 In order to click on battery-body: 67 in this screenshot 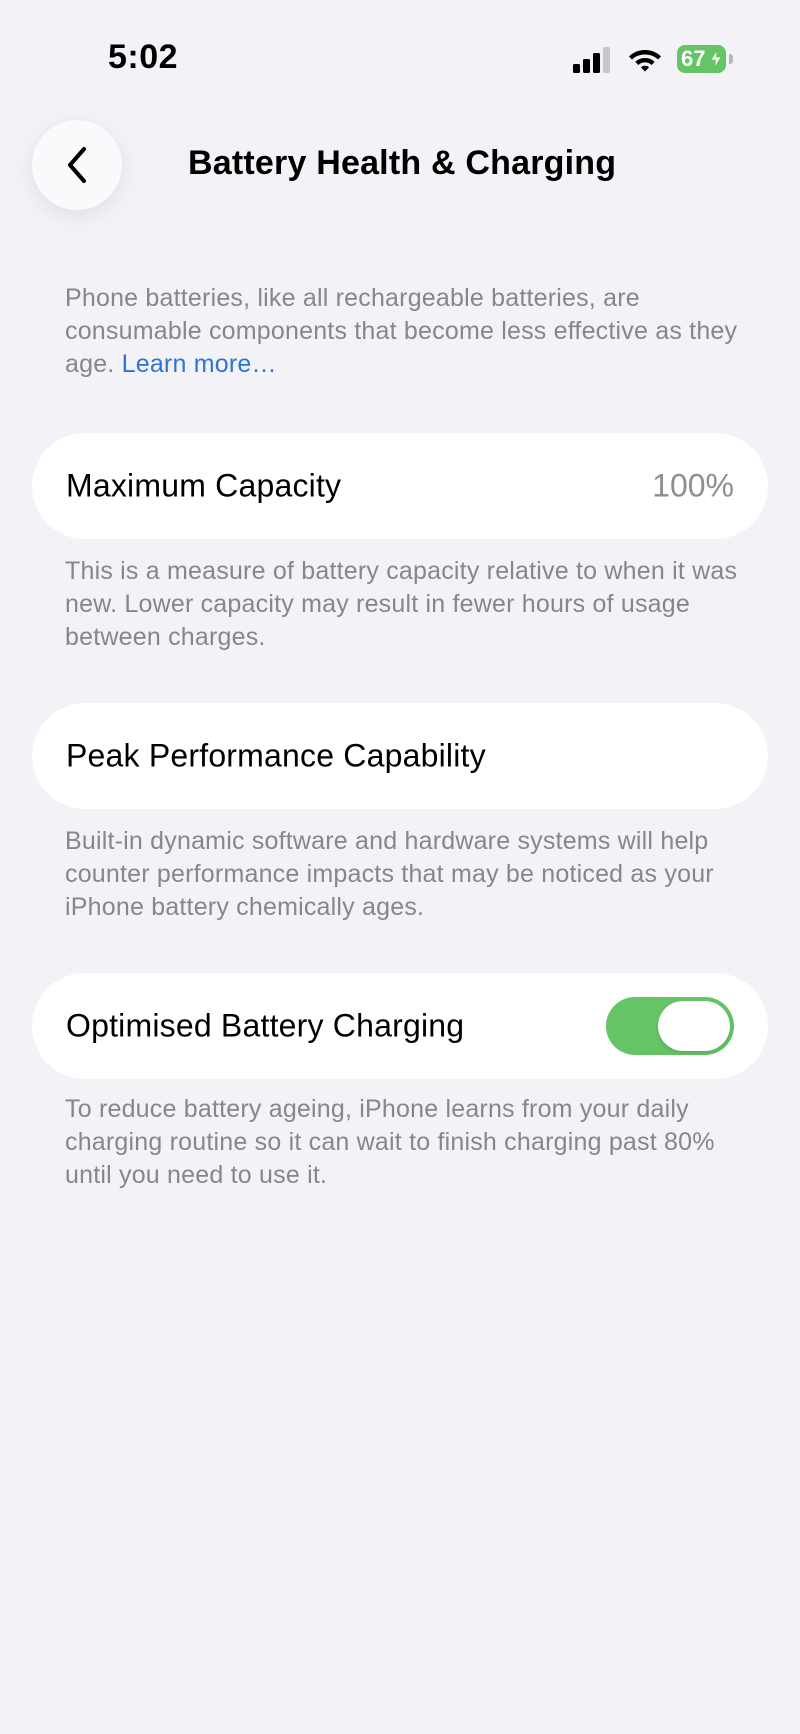, I will do `click(701, 59)`.